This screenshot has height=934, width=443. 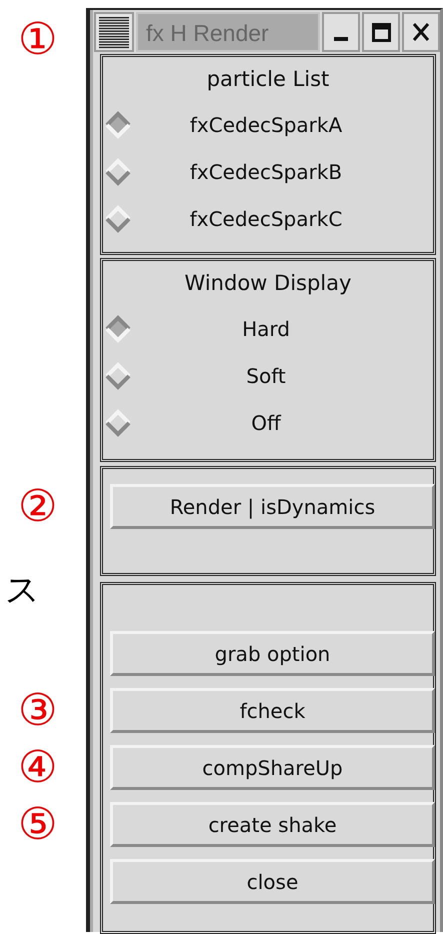 I want to click on action-button: close, so click(x=272, y=881).